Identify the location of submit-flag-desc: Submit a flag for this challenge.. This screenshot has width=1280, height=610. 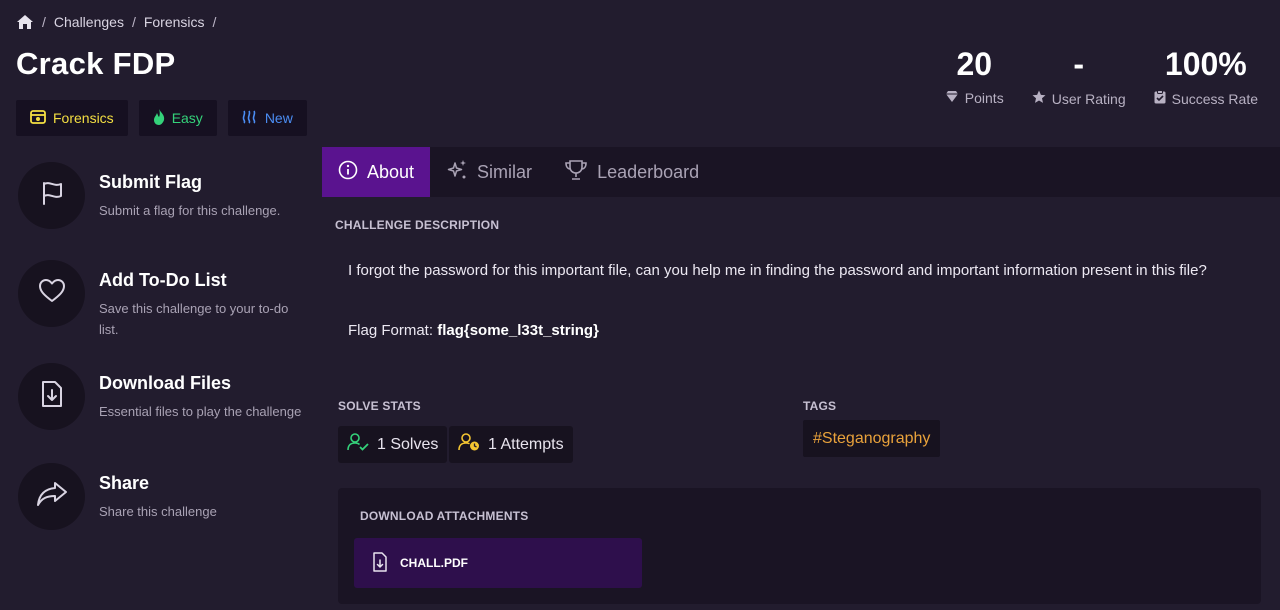
(190, 210).